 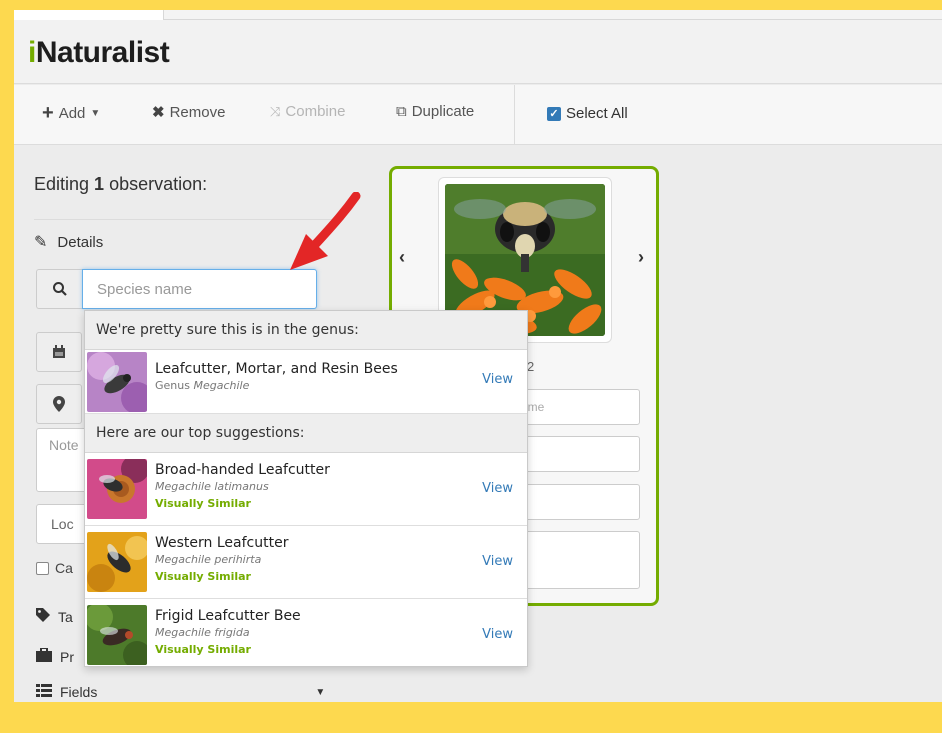 I want to click on list-icon, so click(x=44, y=692).